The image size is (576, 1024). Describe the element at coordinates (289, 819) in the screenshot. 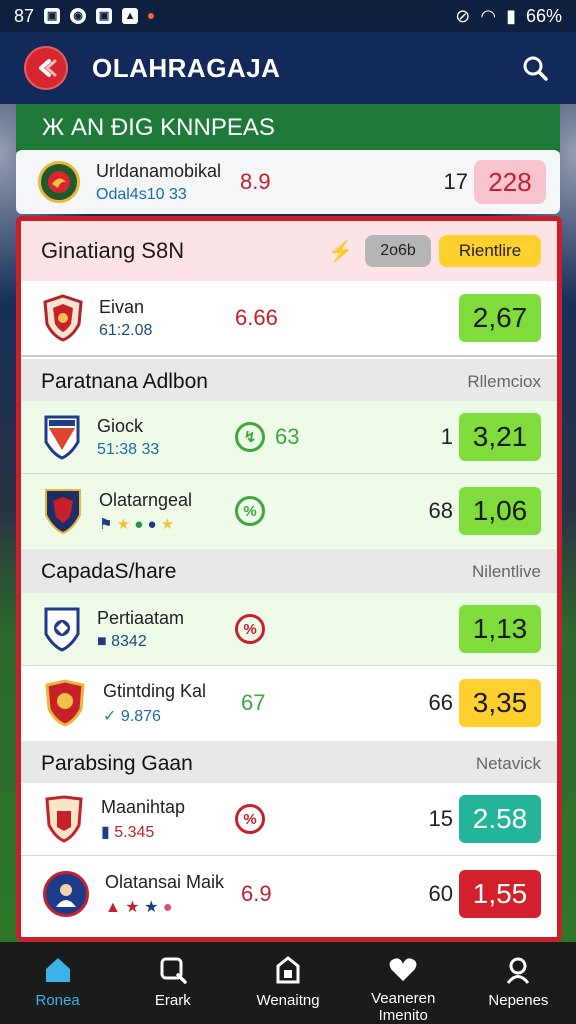

I see `match-row: Maanihtap ▮ 5.345 % 15 2.58` at that location.